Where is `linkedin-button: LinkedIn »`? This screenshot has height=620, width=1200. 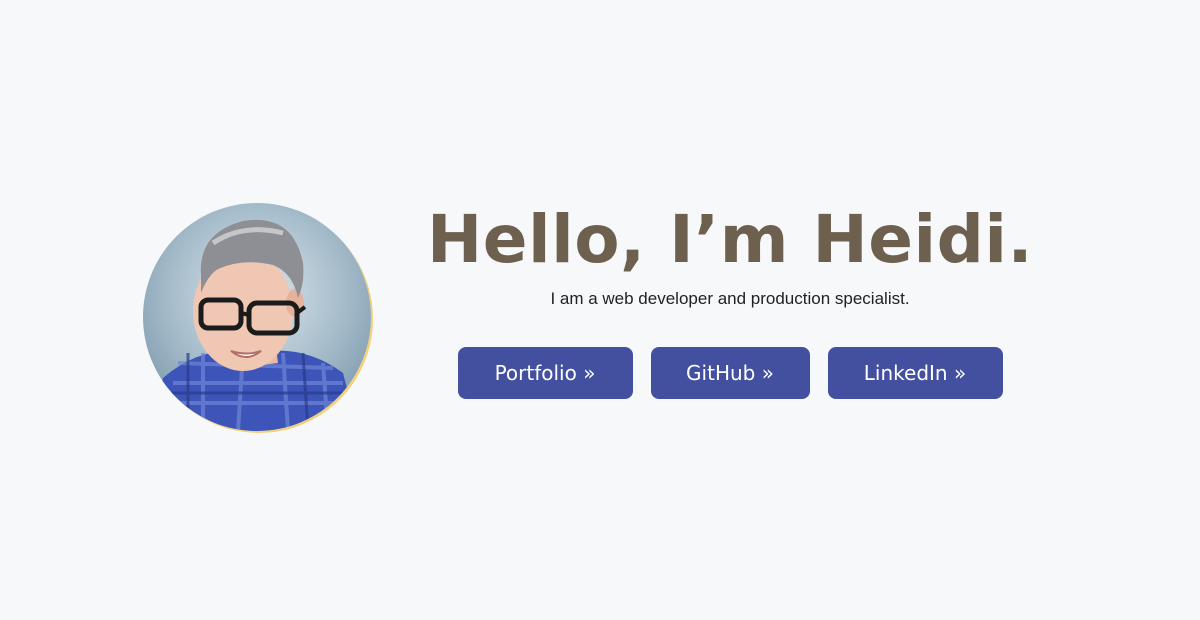 linkedin-button: LinkedIn » is located at coordinates (915, 373).